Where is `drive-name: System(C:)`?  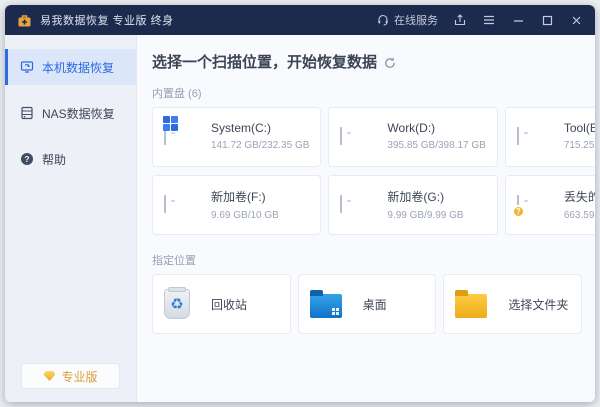
drive-name: System(C:) is located at coordinates (241, 128).